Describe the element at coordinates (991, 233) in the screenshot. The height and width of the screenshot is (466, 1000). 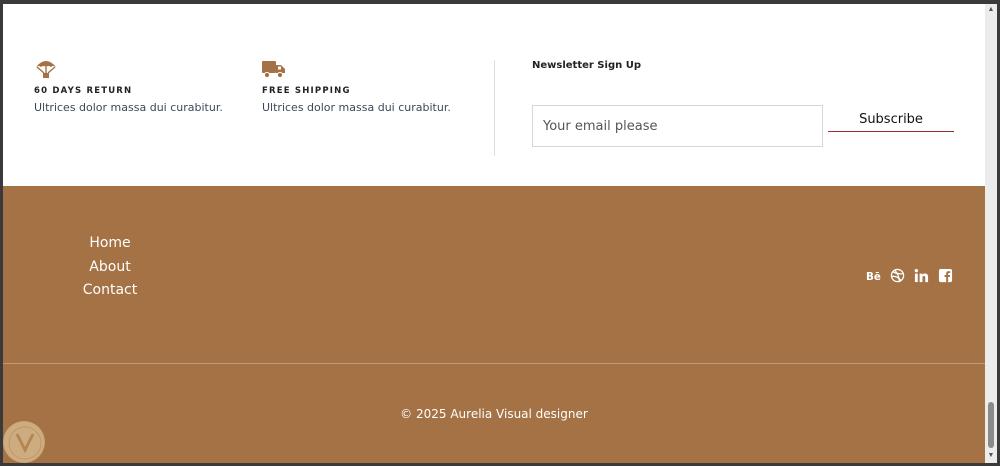
I see `vertical-scrollbar: ▲ ▼` at that location.